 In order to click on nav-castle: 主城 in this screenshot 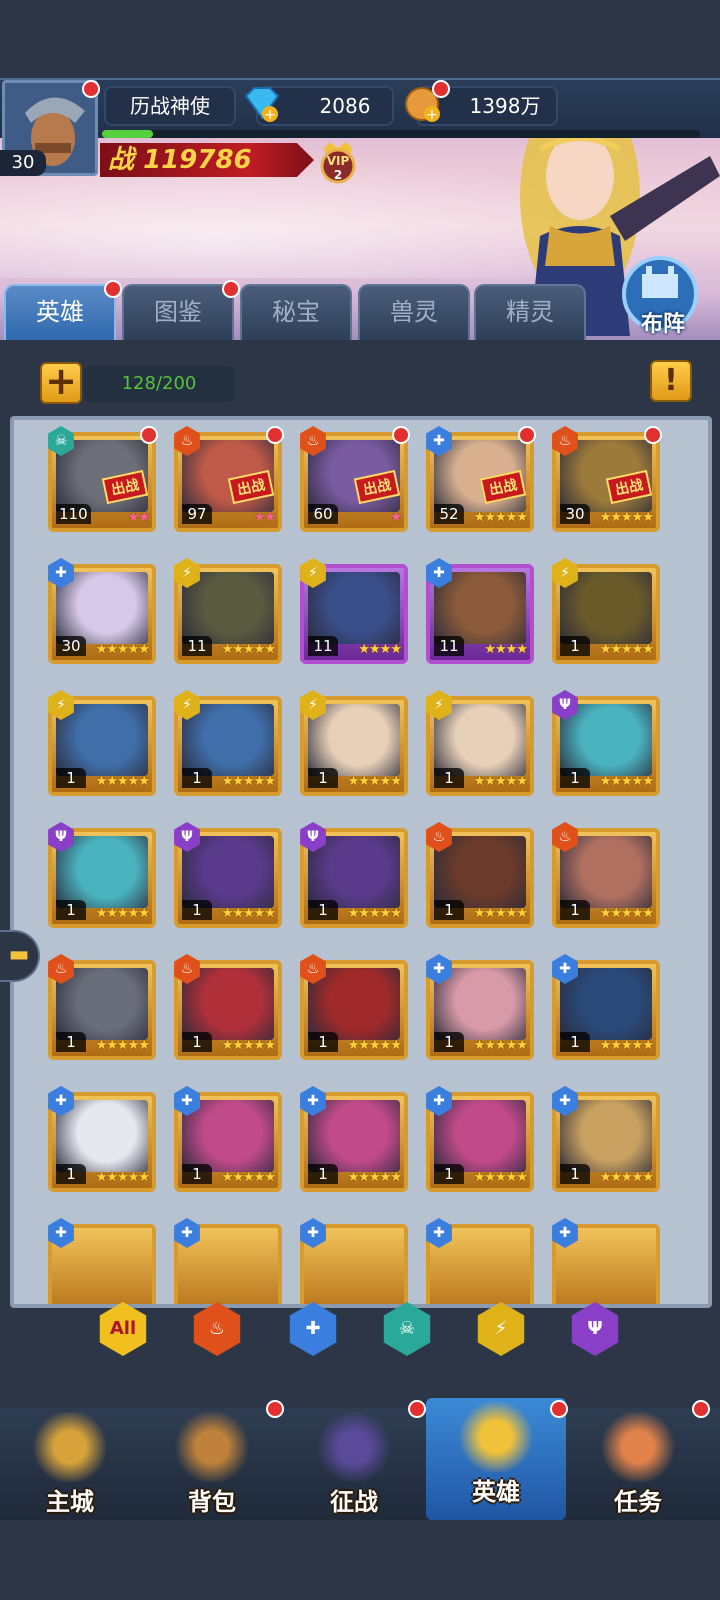, I will do `click(70, 1464)`.